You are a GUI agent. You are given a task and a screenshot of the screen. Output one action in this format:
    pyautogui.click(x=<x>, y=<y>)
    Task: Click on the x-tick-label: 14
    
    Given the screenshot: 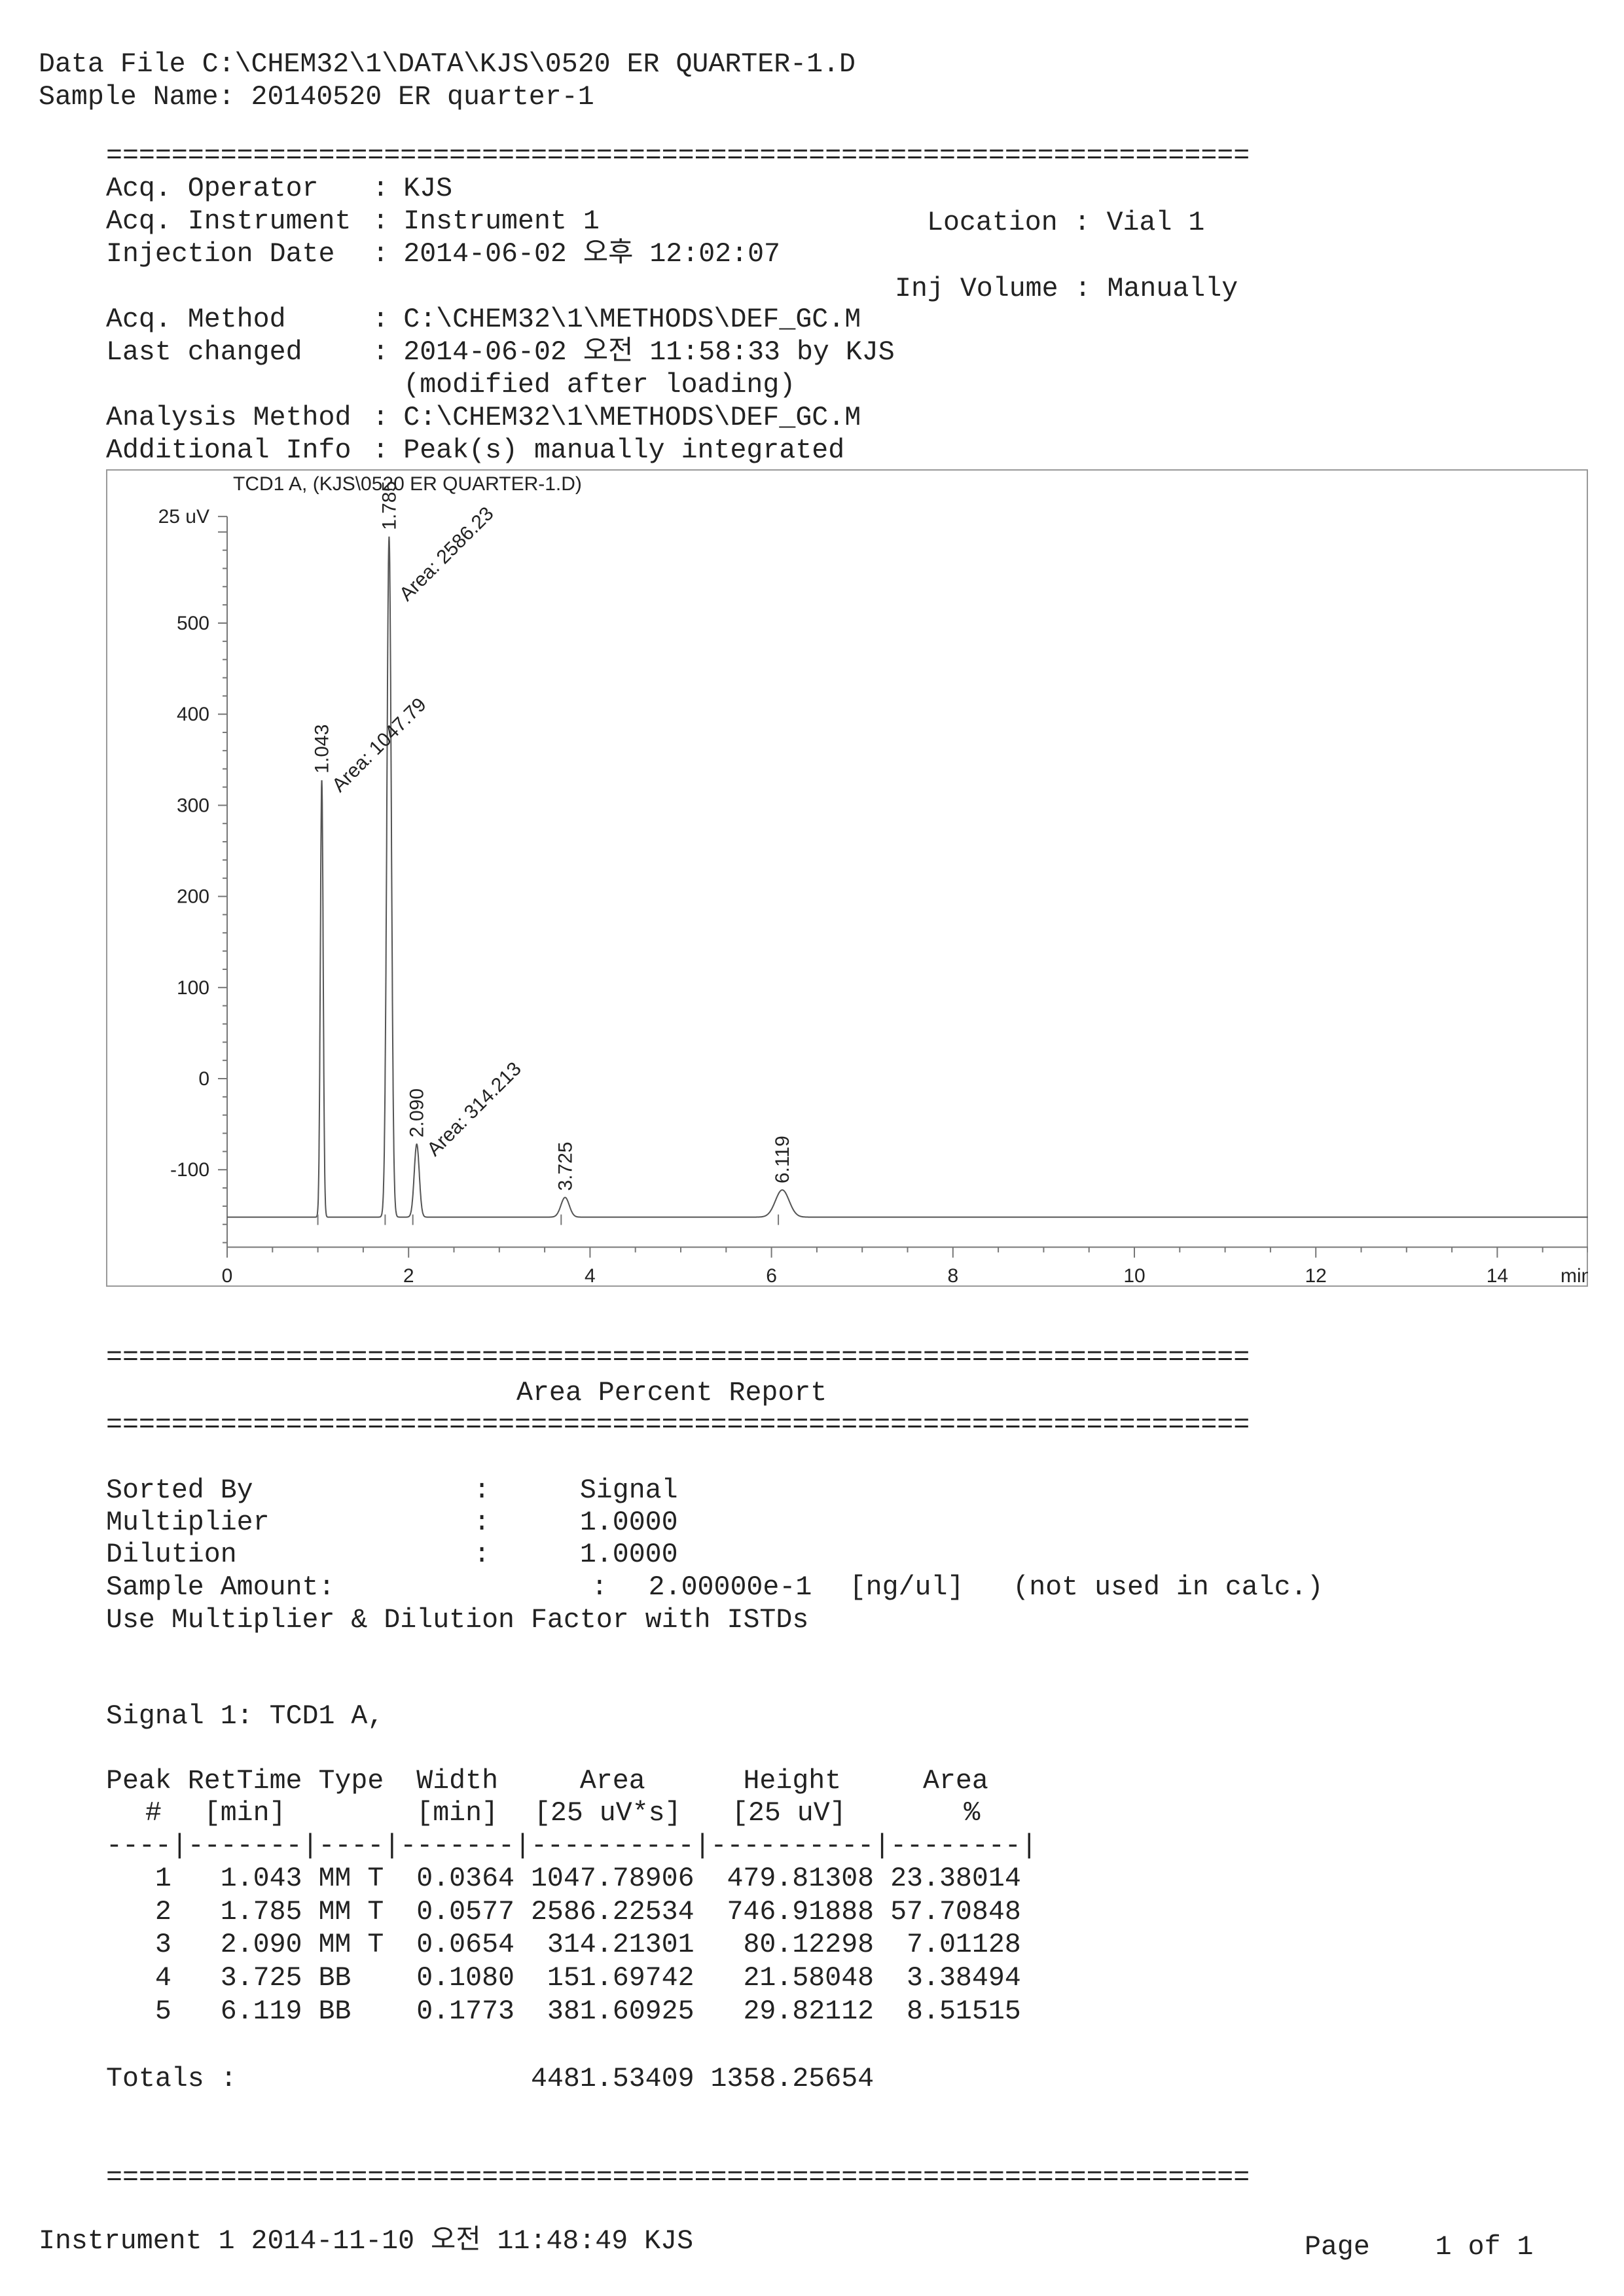 What is the action you would take?
    pyautogui.click(x=1497, y=1276)
    